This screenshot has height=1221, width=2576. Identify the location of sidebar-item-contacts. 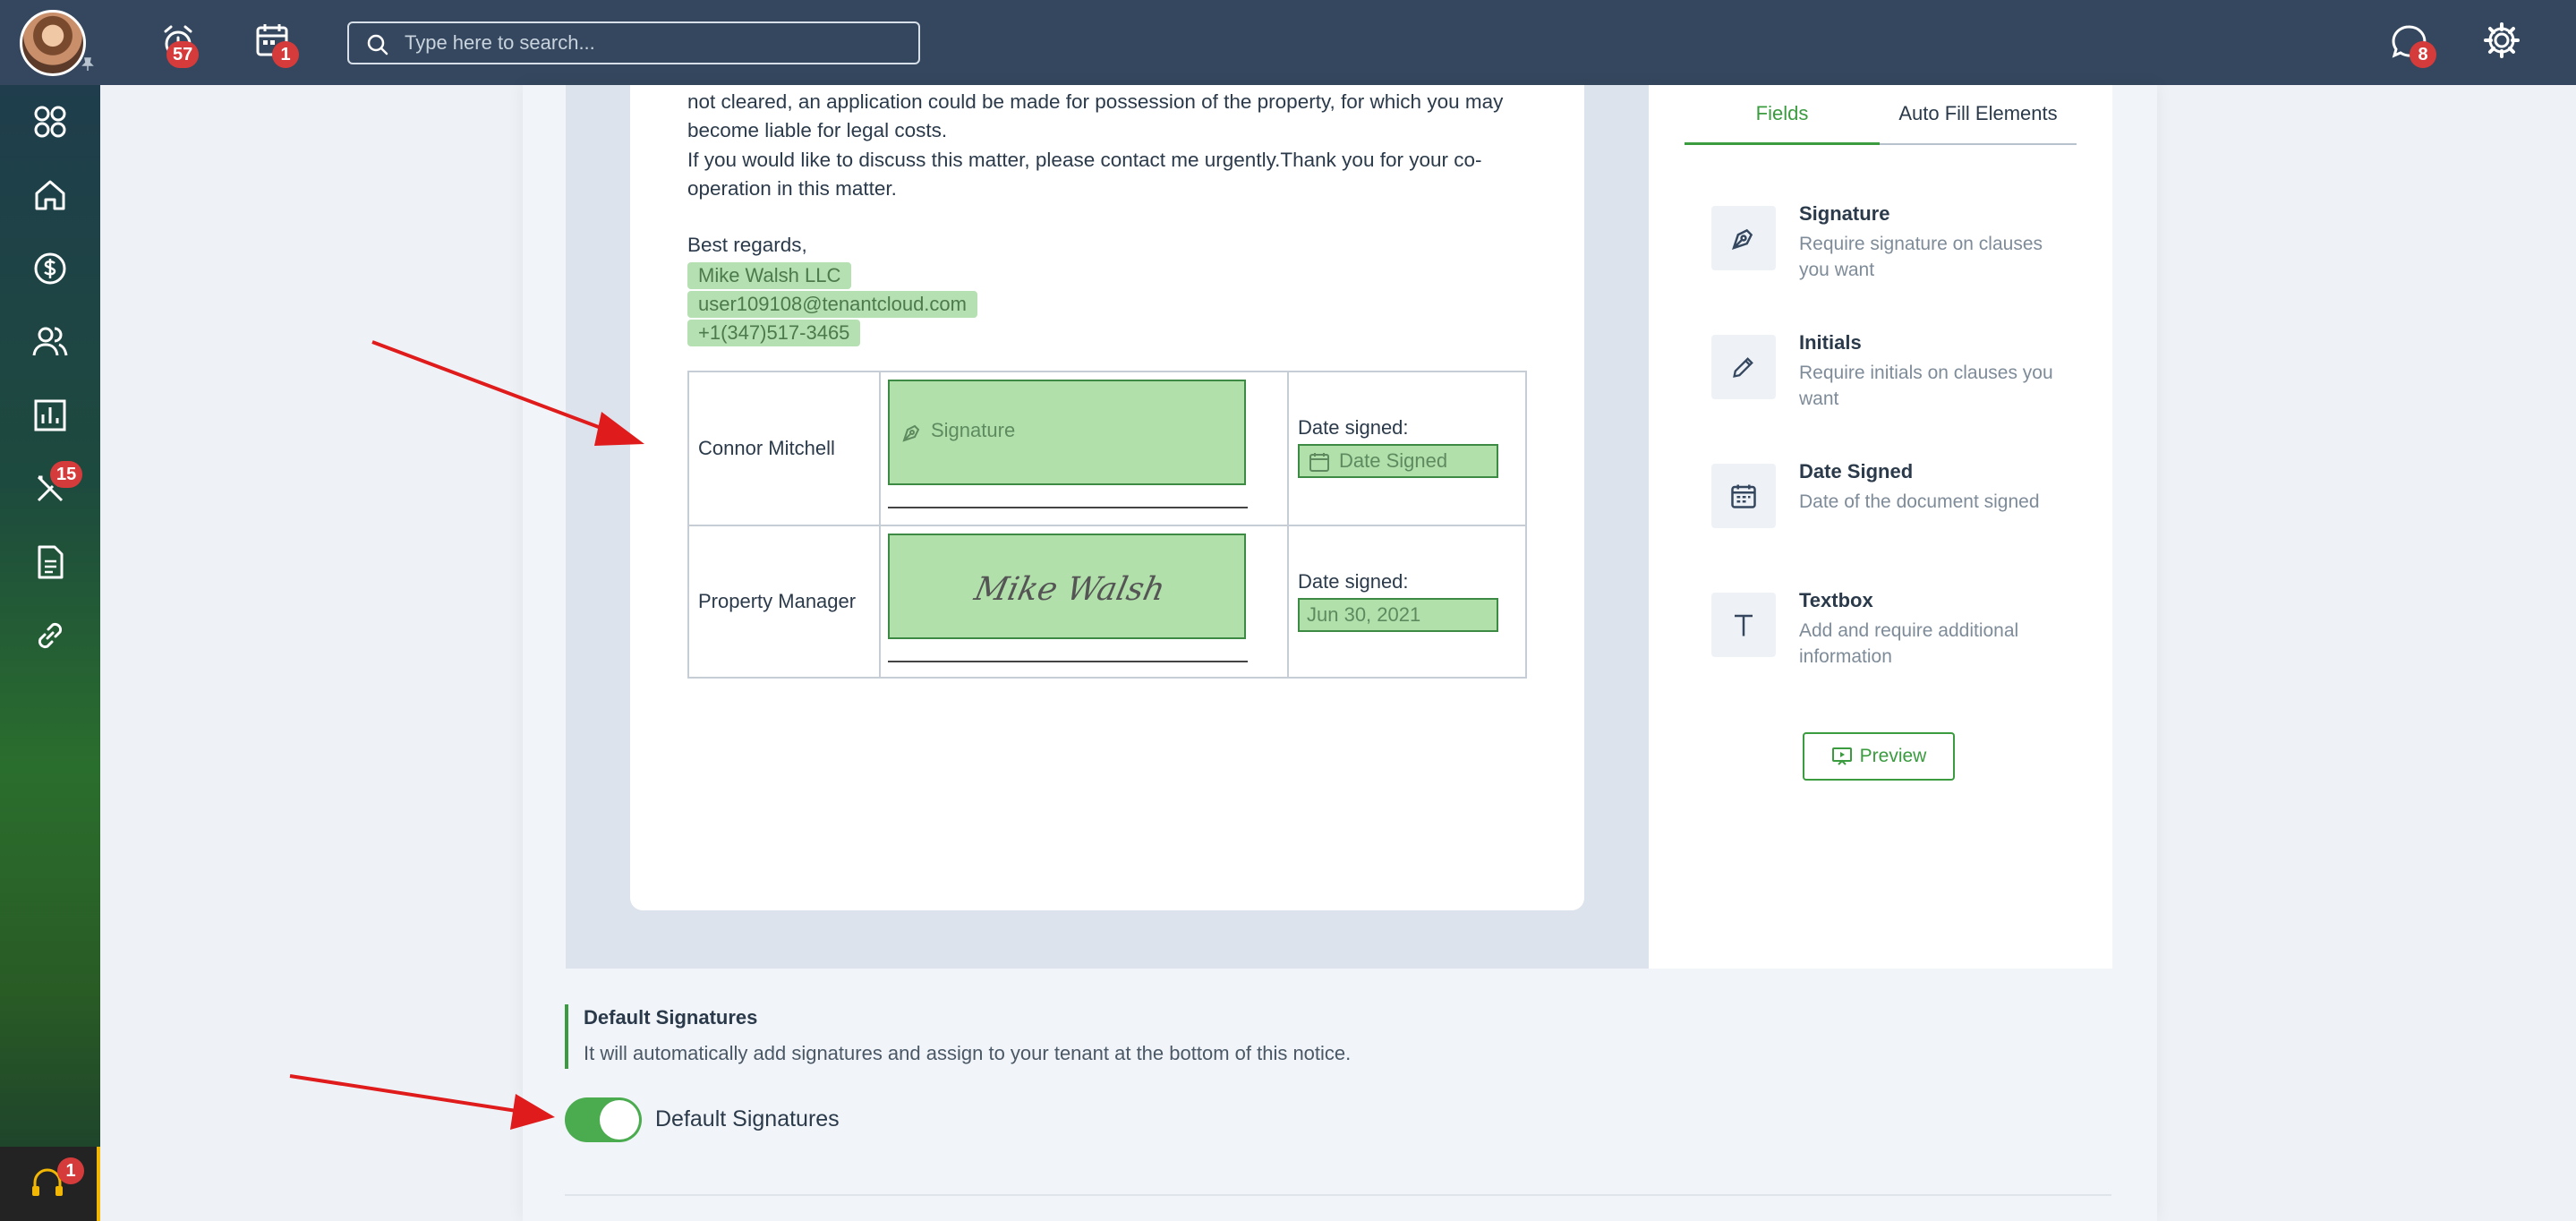
(50, 342).